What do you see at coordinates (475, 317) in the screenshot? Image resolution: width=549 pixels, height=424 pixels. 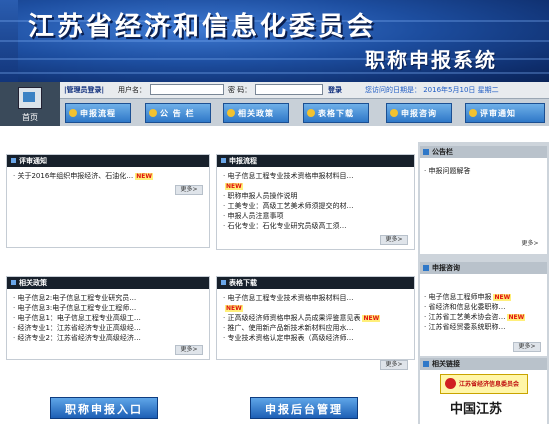 I see `list-item: · 江苏省工艺美术协会咨… NEW` at bounding box center [475, 317].